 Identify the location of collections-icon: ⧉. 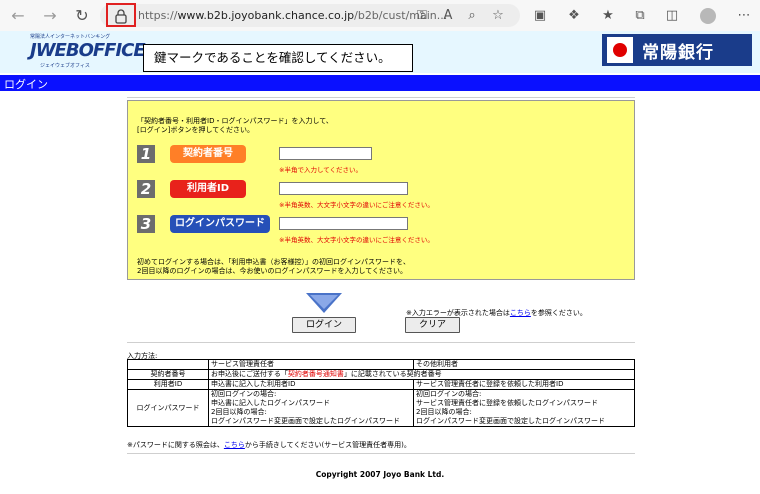
(640, 16).